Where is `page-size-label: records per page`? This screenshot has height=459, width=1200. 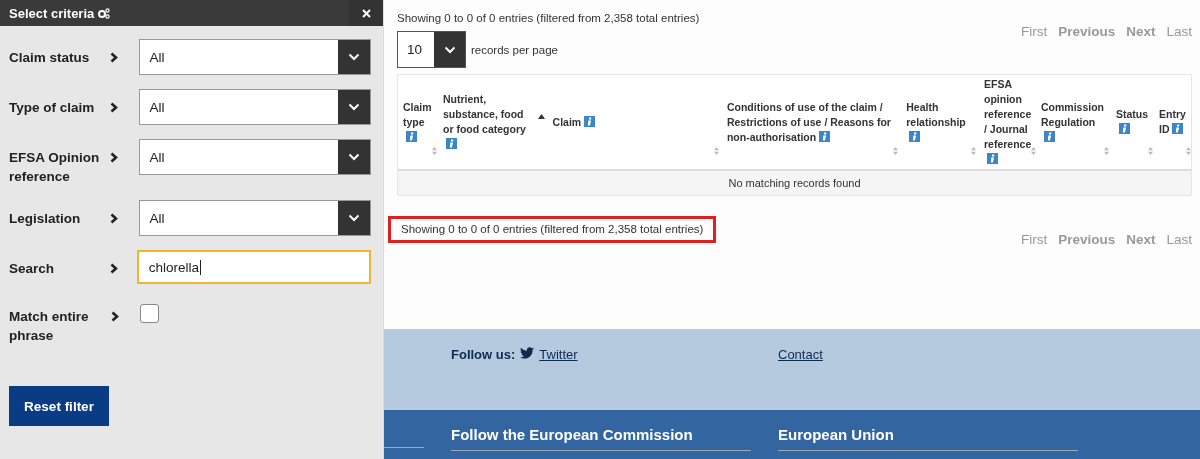 page-size-label: records per page is located at coordinates (514, 49).